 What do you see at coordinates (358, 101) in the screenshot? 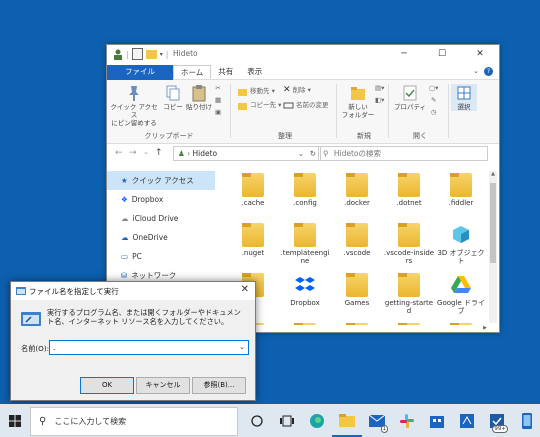
I see `new-folder-button: 新しい フォルダー` at bounding box center [358, 101].